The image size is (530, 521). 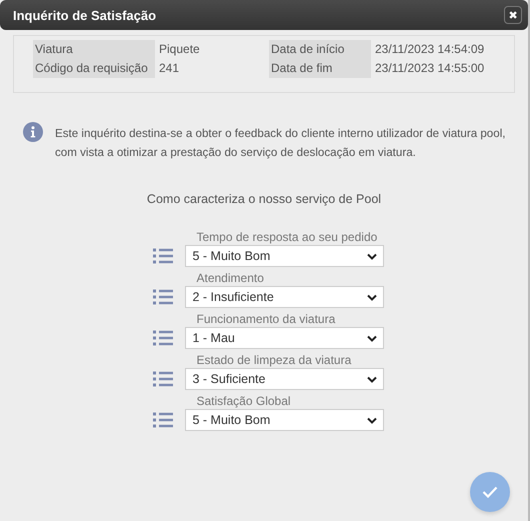 What do you see at coordinates (264, 199) in the screenshot?
I see `question-heading: Como caracteriza o nosso serviço de Pool` at bounding box center [264, 199].